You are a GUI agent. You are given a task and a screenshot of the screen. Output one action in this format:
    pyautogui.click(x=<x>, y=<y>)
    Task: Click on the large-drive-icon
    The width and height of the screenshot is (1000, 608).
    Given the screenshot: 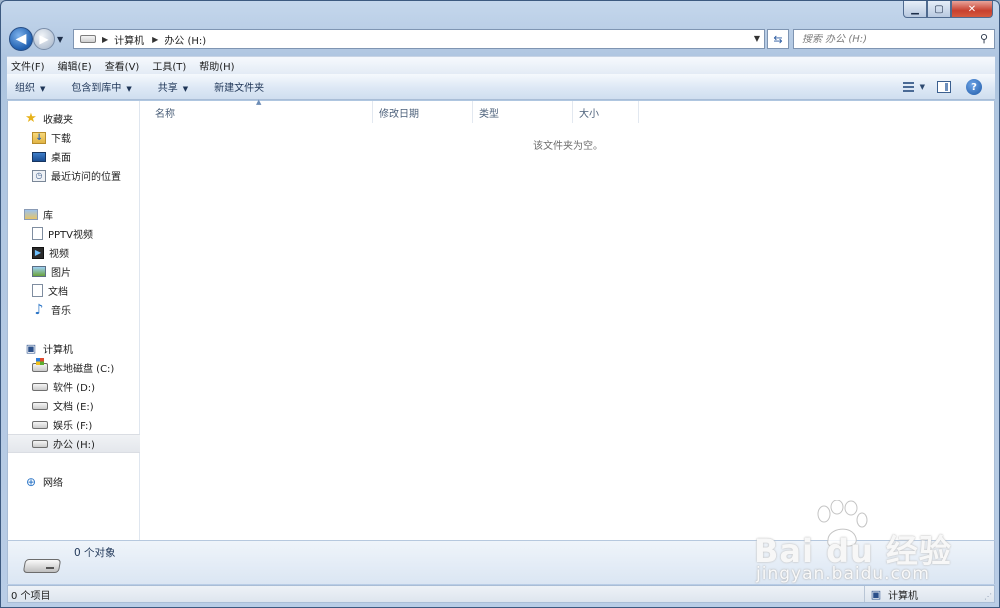 What is the action you would take?
    pyautogui.click(x=42, y=566)
    